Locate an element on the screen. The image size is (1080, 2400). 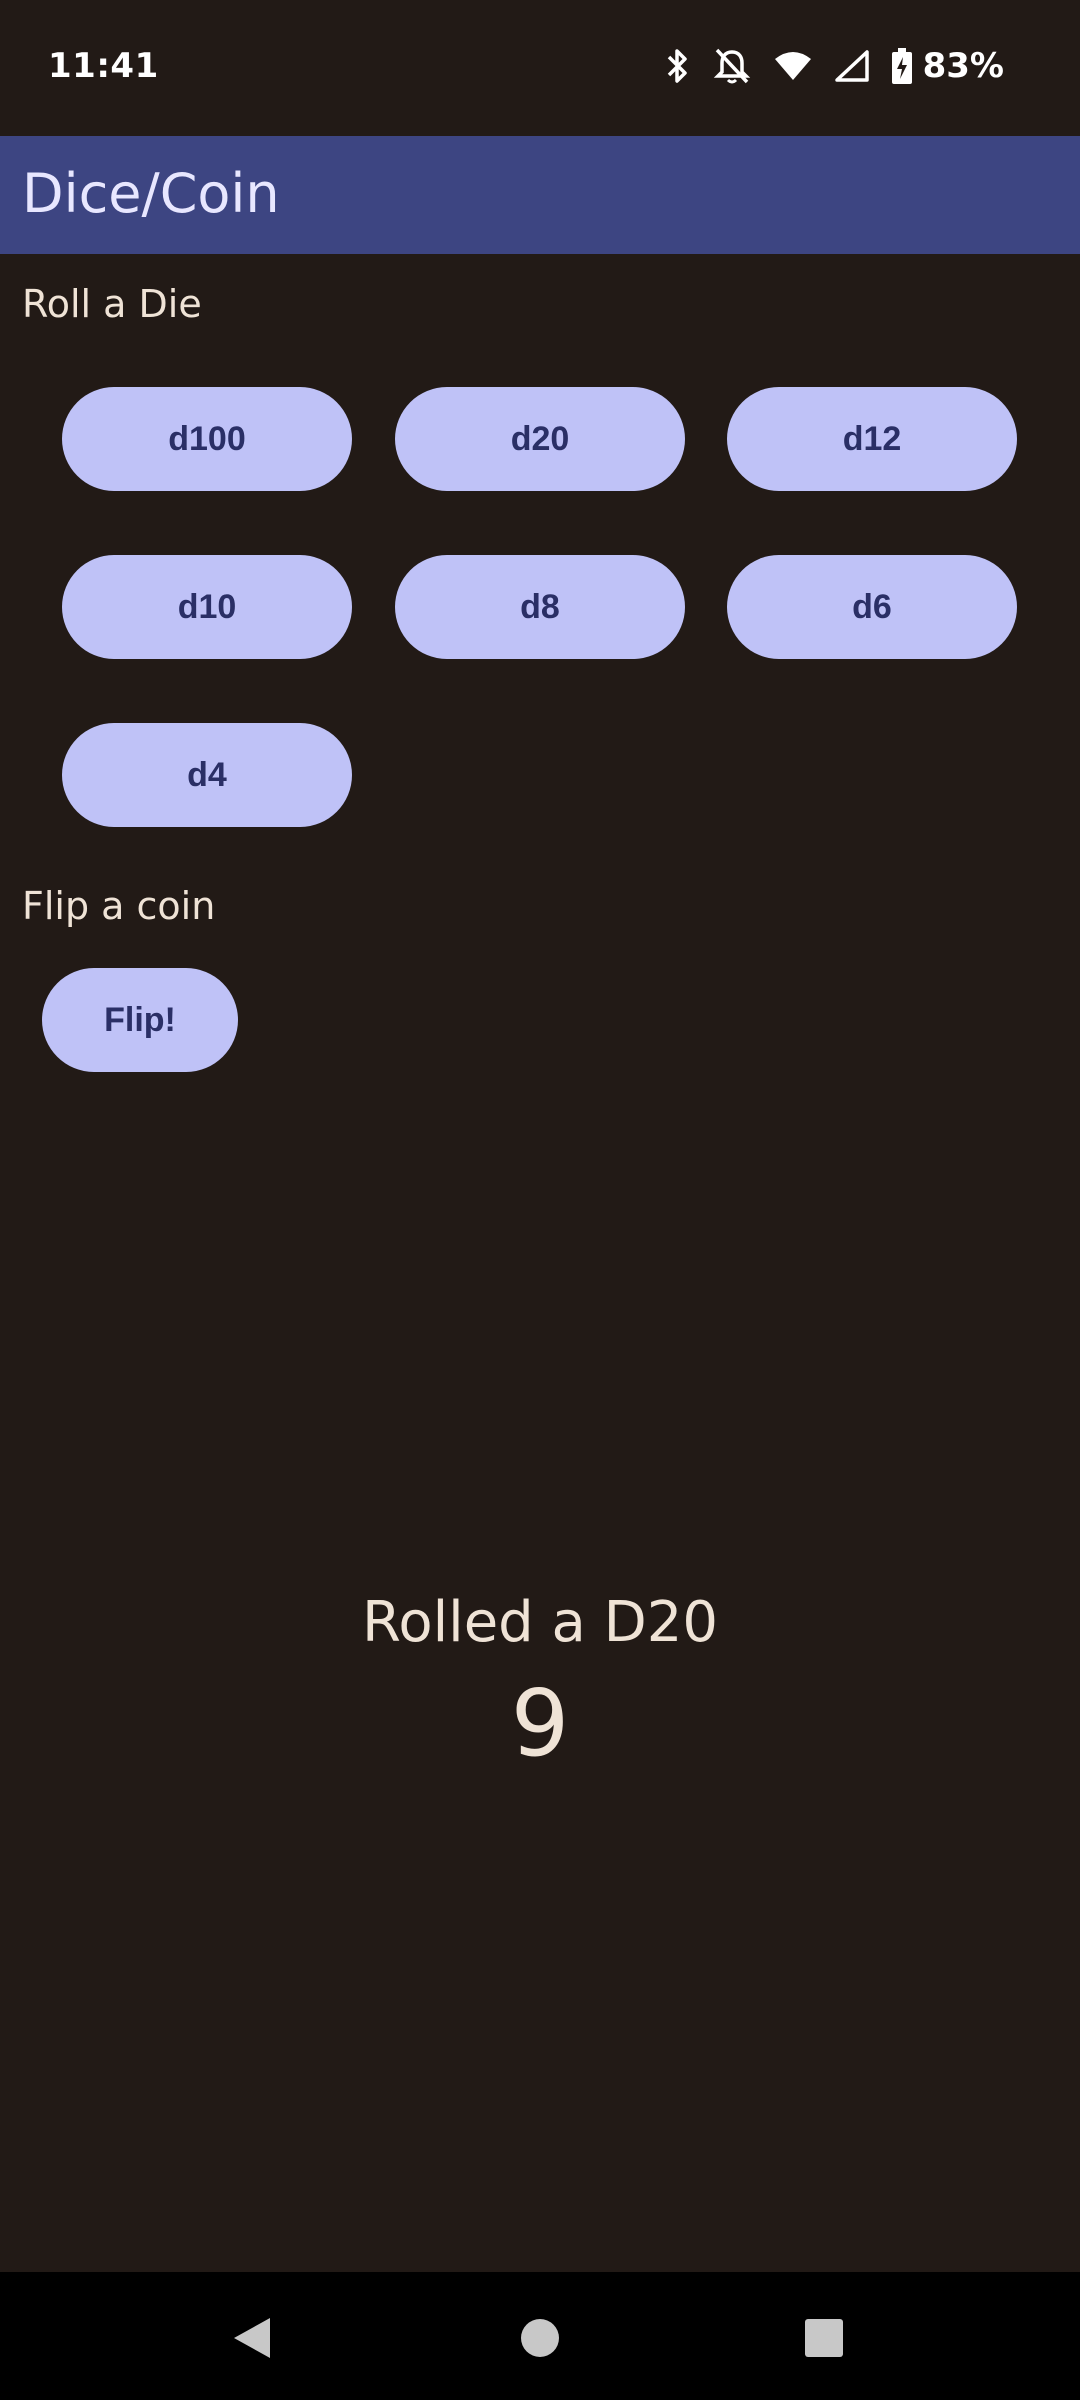
nav-bar is located at coordinates (540, 2336).